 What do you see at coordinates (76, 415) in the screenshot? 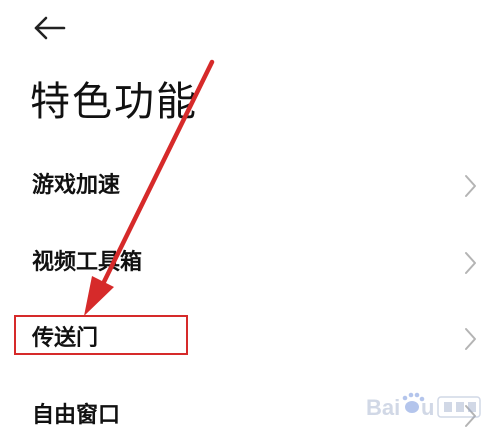
I see `menu-item-label: 自由窗口` at bounding box center [76, 415].